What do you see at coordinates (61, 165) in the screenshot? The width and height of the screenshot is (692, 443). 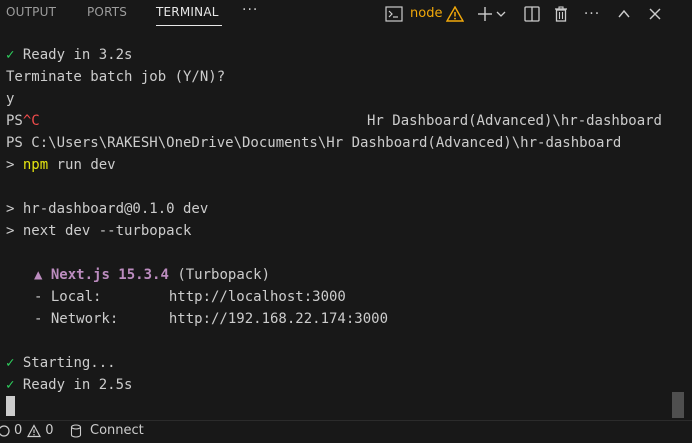 I see `terminal-command-line: > npm run dev` at bounding box center [61, 165].